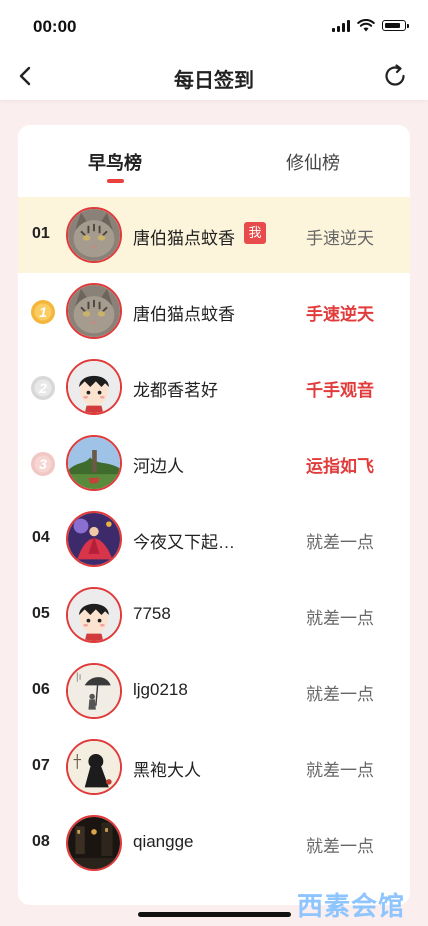 The height and width of the screenshot is (926, 428). What do you see at coordinates (167, 770) in the screenshot?
I see `user-name: 黑袍大人` at bounding box center [167, 770].